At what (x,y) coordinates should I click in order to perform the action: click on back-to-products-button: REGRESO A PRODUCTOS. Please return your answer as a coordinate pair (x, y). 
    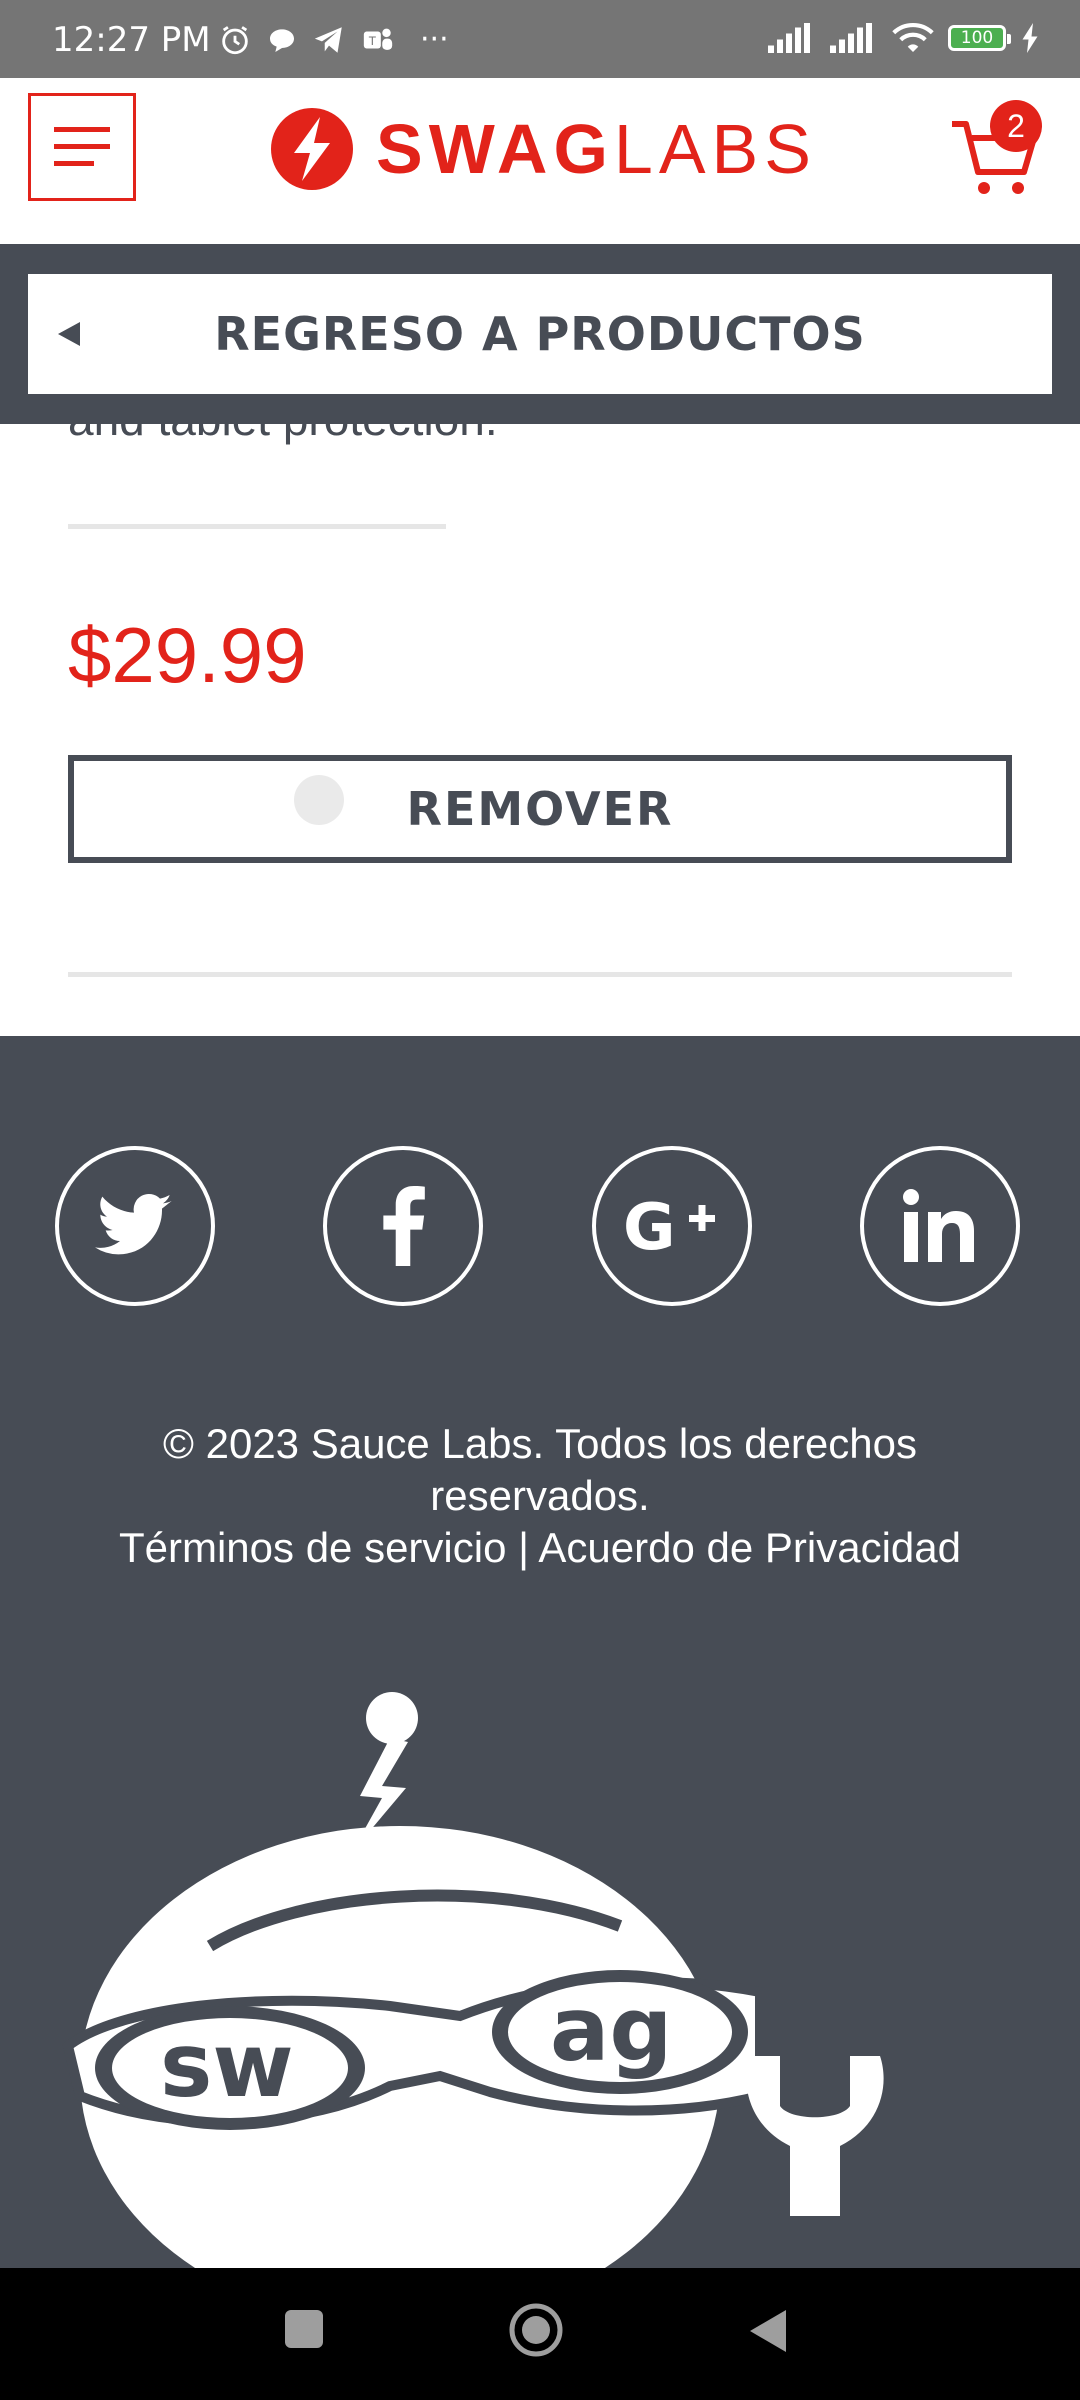
    Looking at the image, I should click on (540, 334).